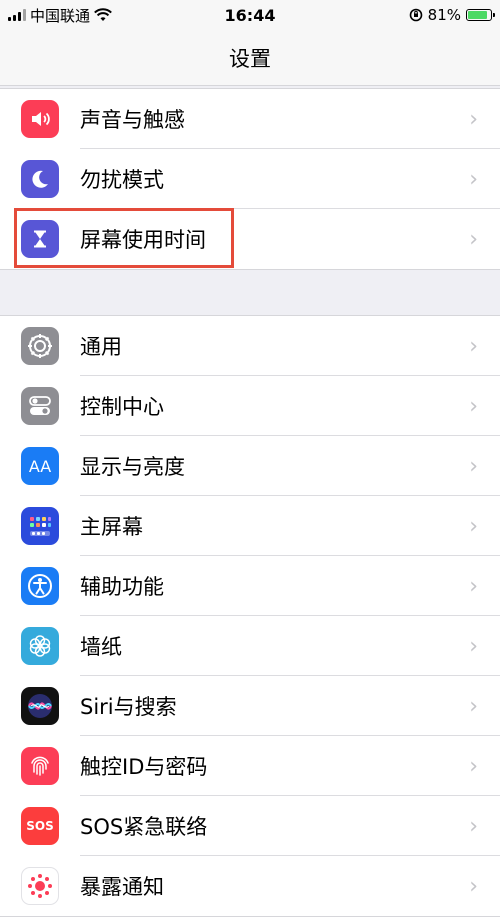 The height and width of the screenshot is (917, 500). I want to click on wifi-icon, so click(103, 14).